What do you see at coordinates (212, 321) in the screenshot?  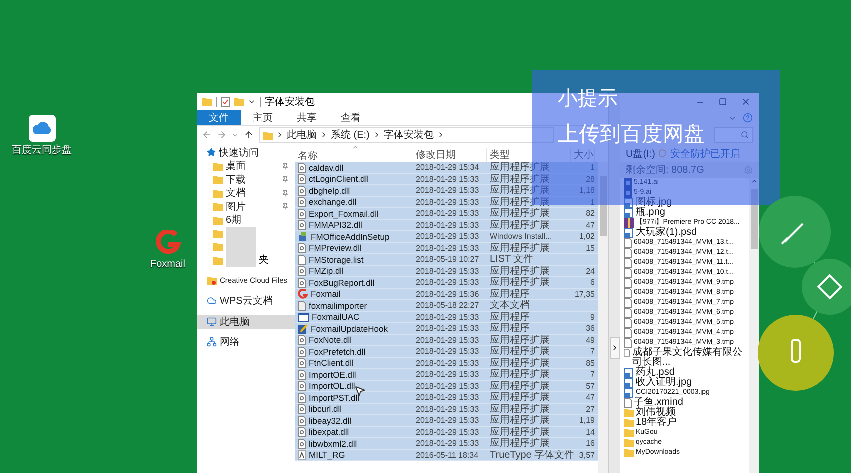 I see `computer-icon` at bounding box center [212, 321].